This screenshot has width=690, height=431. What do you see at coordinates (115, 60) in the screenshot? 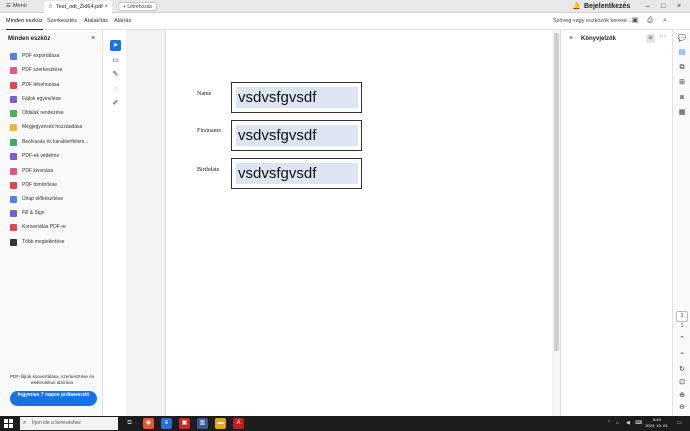
I see `add-comment-icon: ▭` at bounding box center [115, 60].